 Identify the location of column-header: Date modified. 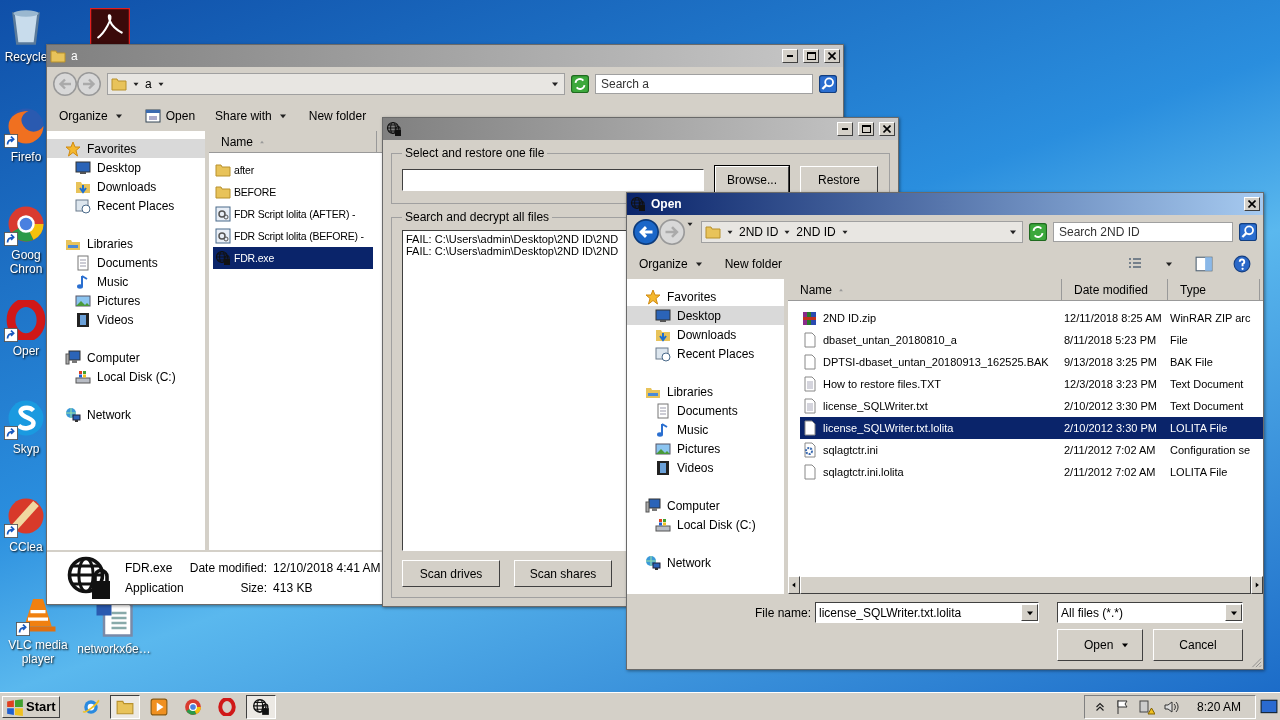
(1115, 289).